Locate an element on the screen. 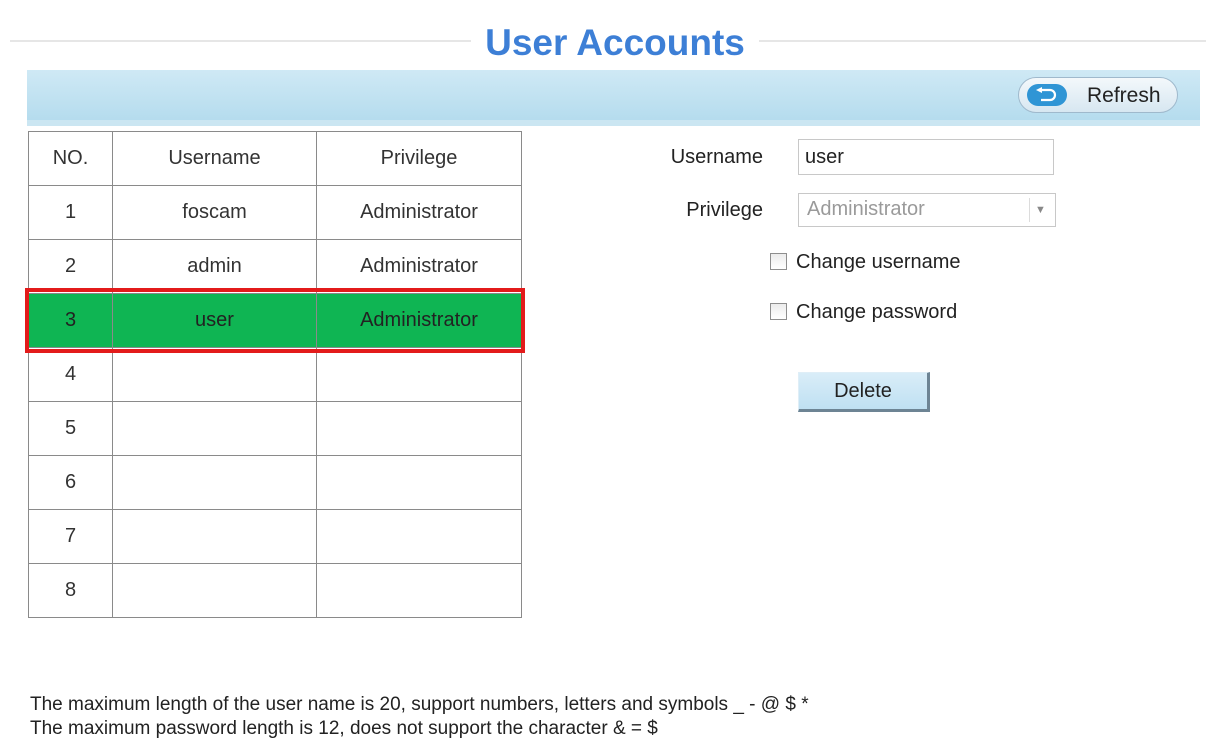 The height and width of the screenshot is (745, 1206). page-title-text: User Accounts is located at coordinates (615, 42).